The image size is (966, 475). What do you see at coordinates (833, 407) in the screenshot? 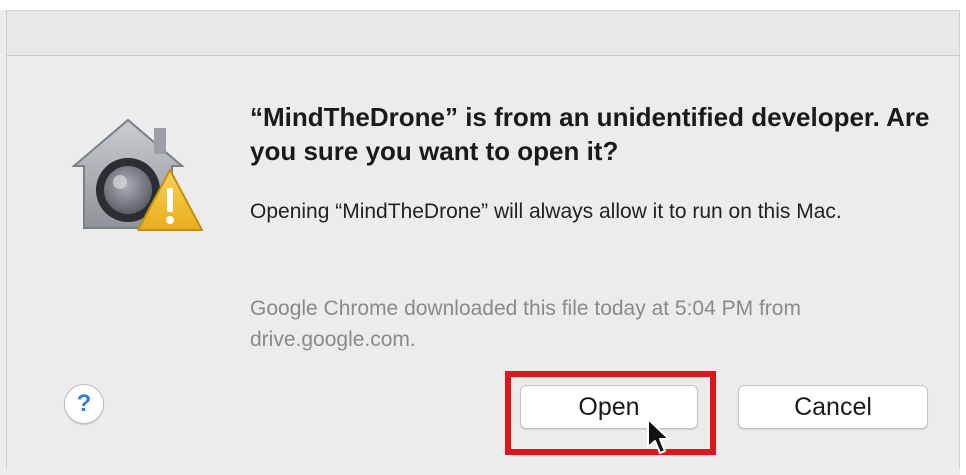
I see `cancel-button: Cancel` at bounding box center [833, 407].